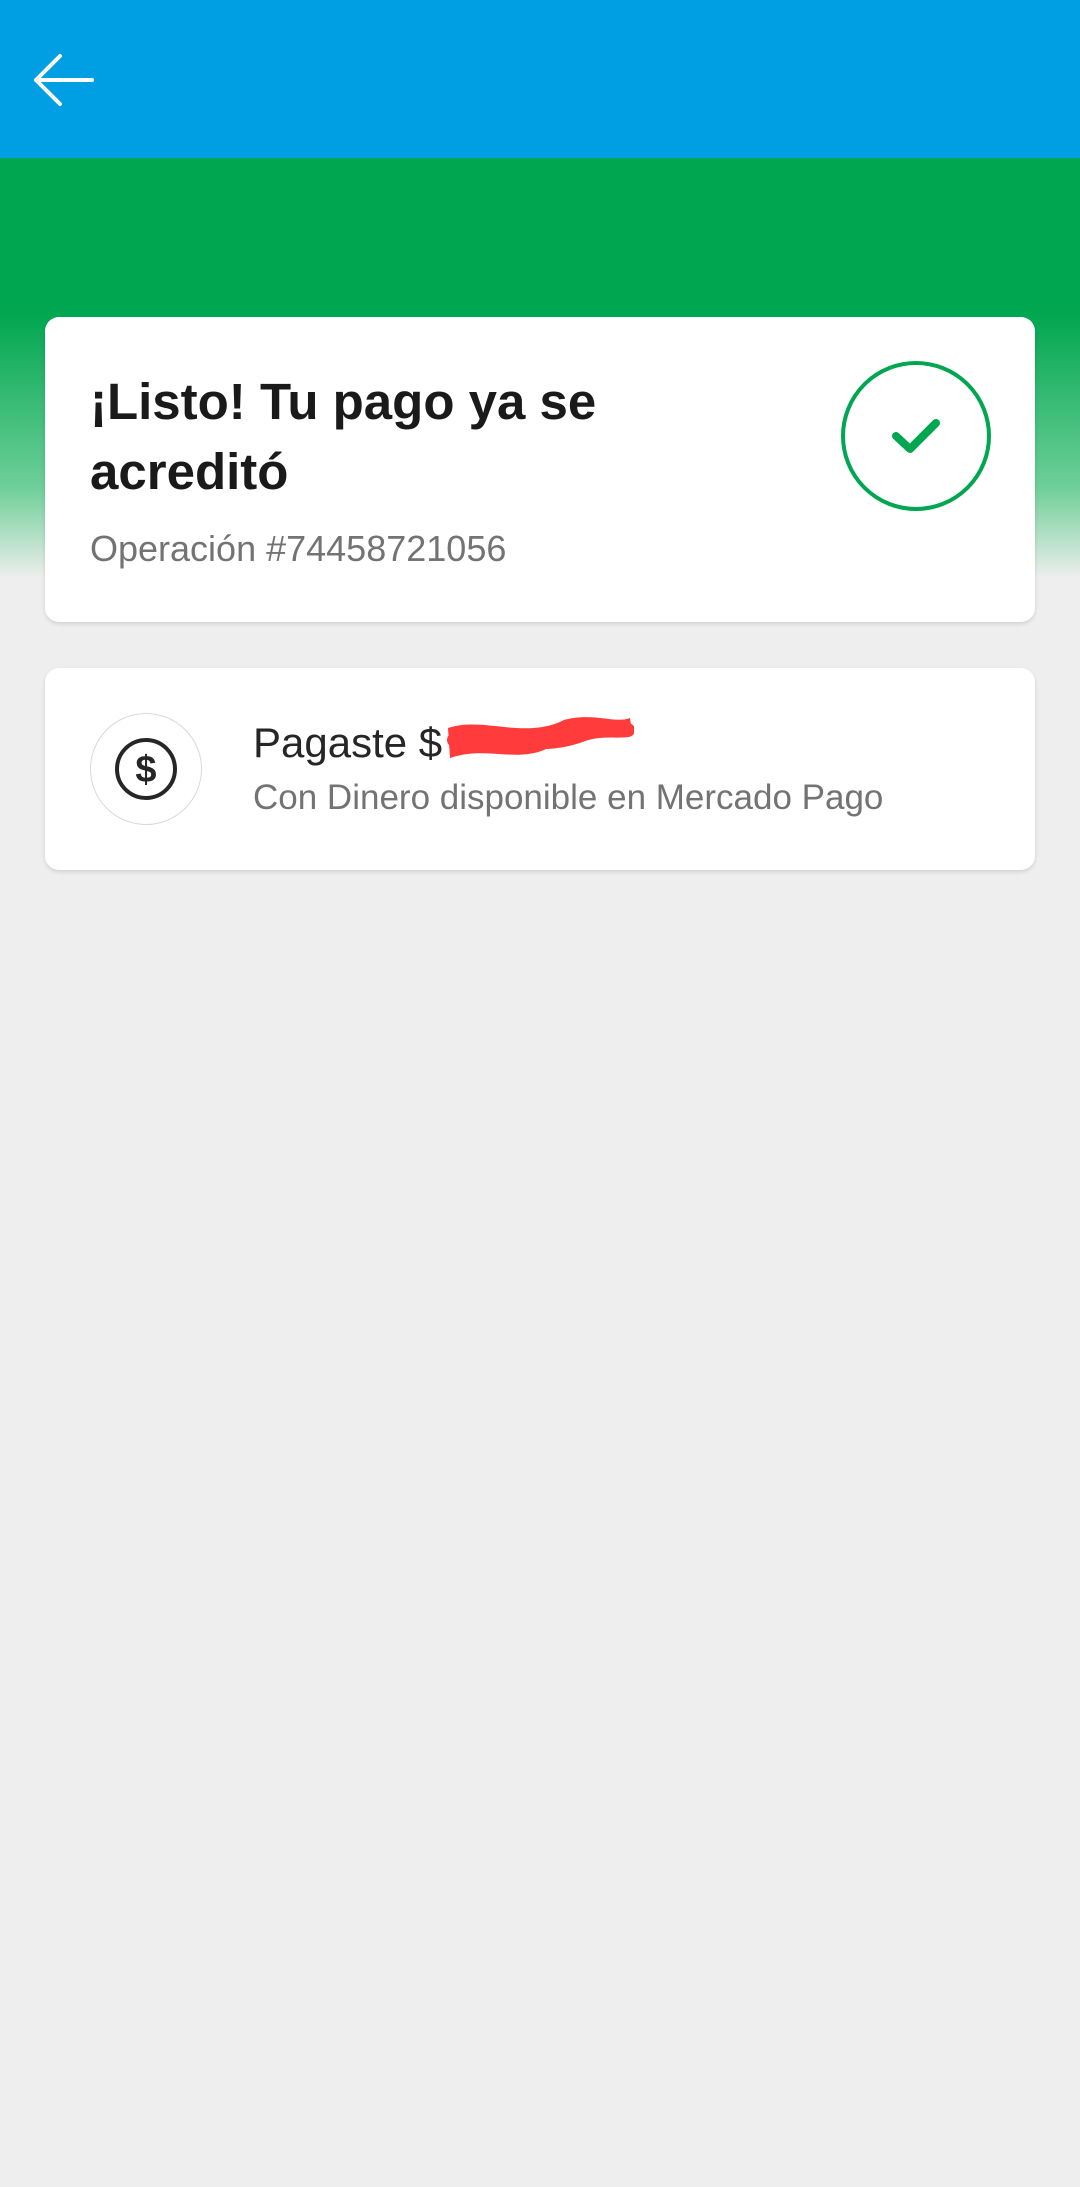  I want to click on arrow-left-icon, so click(64, 80).